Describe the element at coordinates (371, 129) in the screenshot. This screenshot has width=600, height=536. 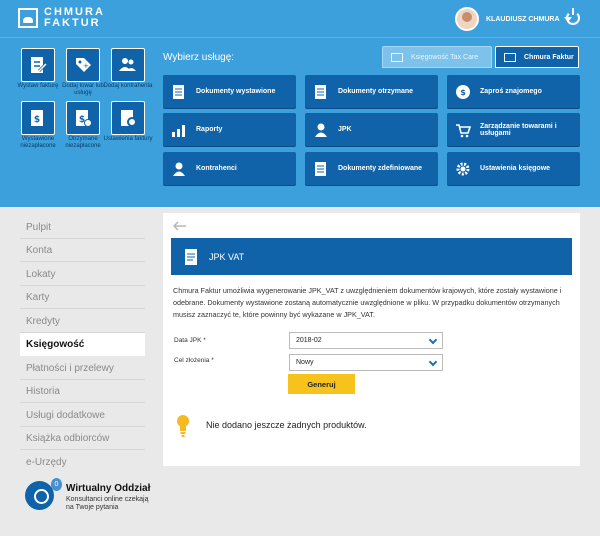
I see `service-jpk: JPK` at that location.